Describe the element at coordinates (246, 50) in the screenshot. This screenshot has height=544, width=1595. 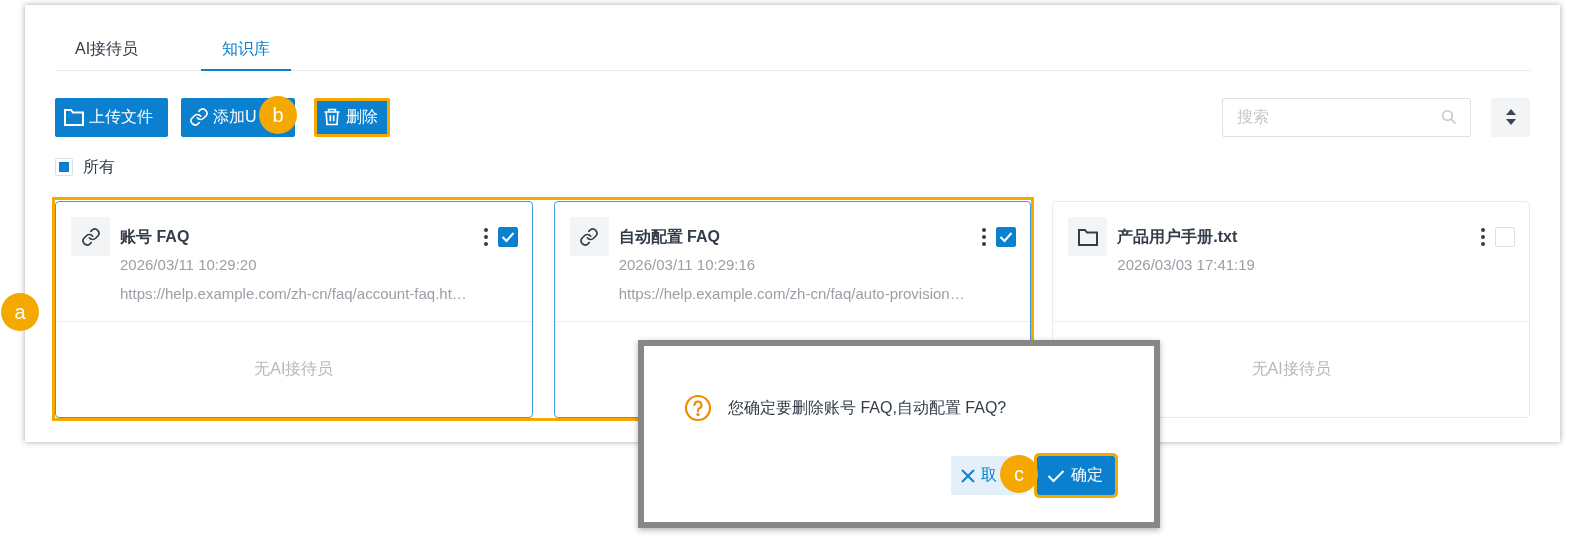
I see `tab: 知识库` at that location.